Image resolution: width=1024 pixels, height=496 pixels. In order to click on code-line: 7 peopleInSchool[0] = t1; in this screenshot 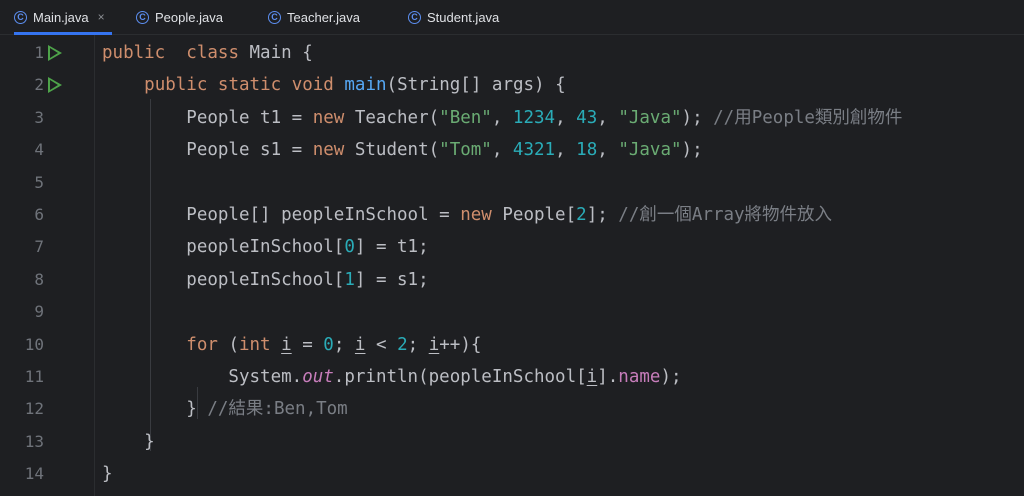, I will do `click(512, 247)`.